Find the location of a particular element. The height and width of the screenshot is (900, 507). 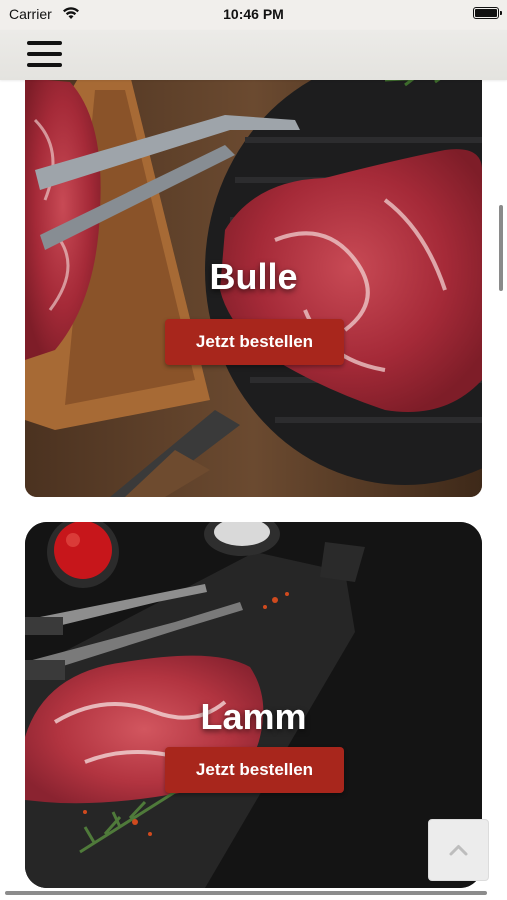

order-button-bulle: Jetzt bestellen is located at coordinates (254, 342).